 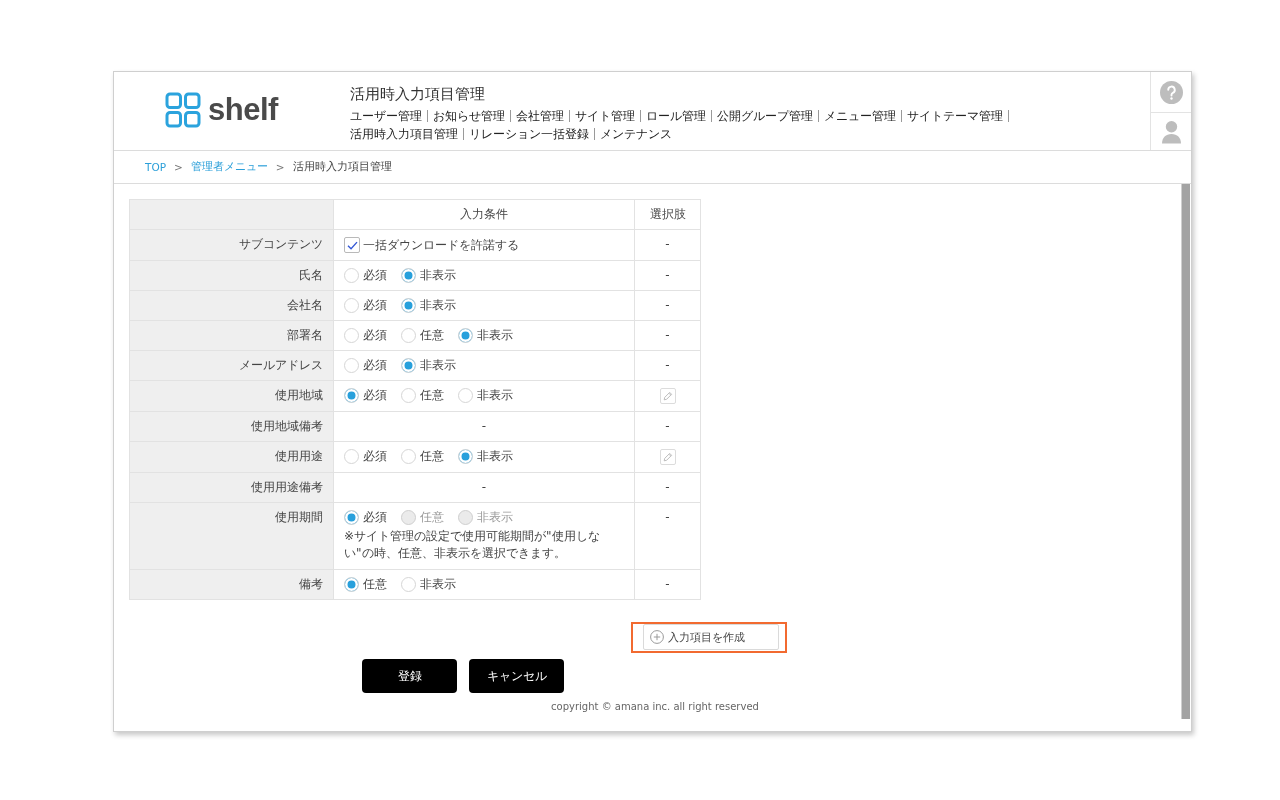 What do you see at coordinates (765, 116) in the screenshot?
I see `nav-link: 公開グループ管理` at bounding box center [765, 116].